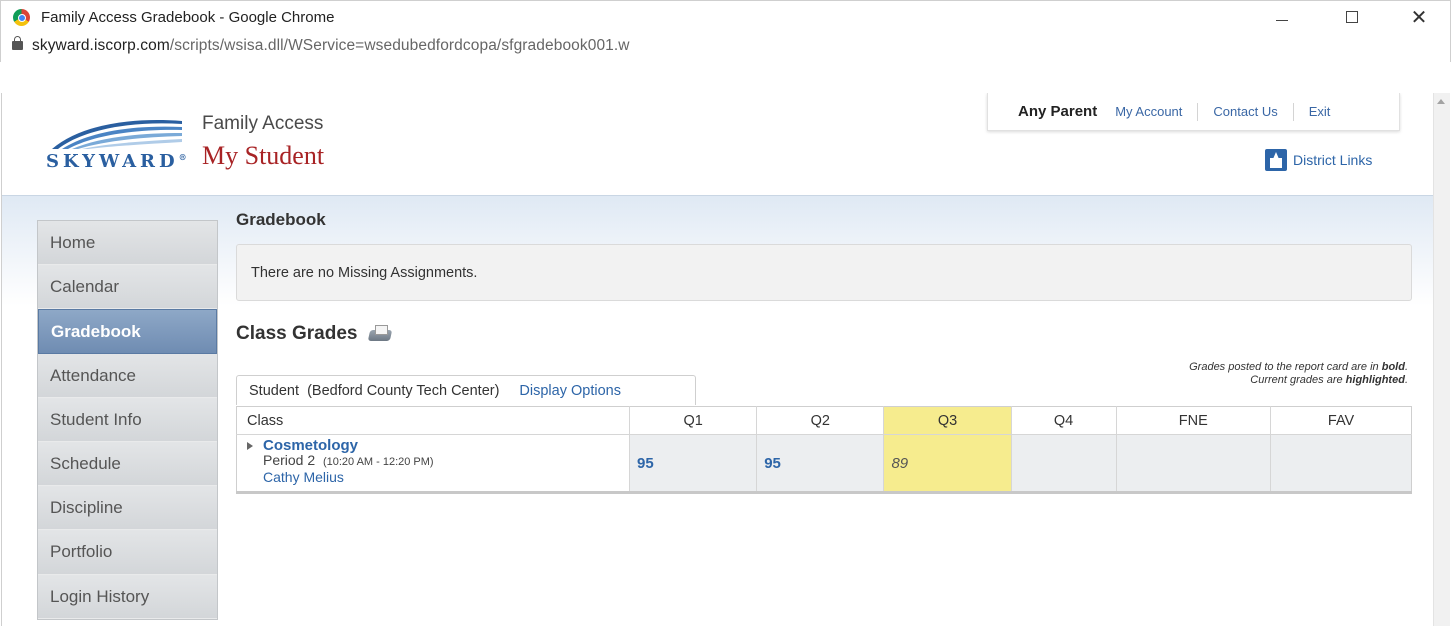 This screenshot has height=626, width=1451. What do you see at coordinates (117, 134) in the screenshot?
I see `skyward-swoosh-icon` at bounding box center [117, 134].